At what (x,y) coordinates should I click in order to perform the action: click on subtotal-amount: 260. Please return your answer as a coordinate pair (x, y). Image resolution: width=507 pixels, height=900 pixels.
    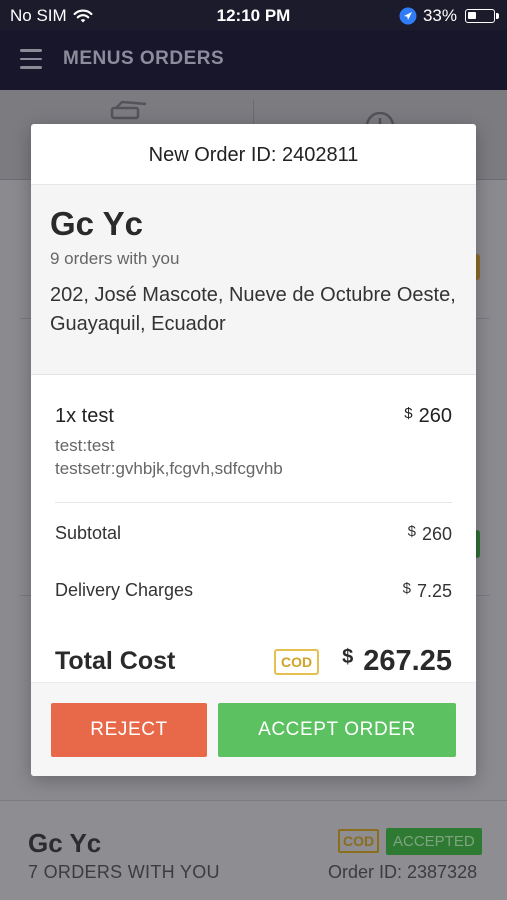
    Looking at the image, I should click on (436, 534).